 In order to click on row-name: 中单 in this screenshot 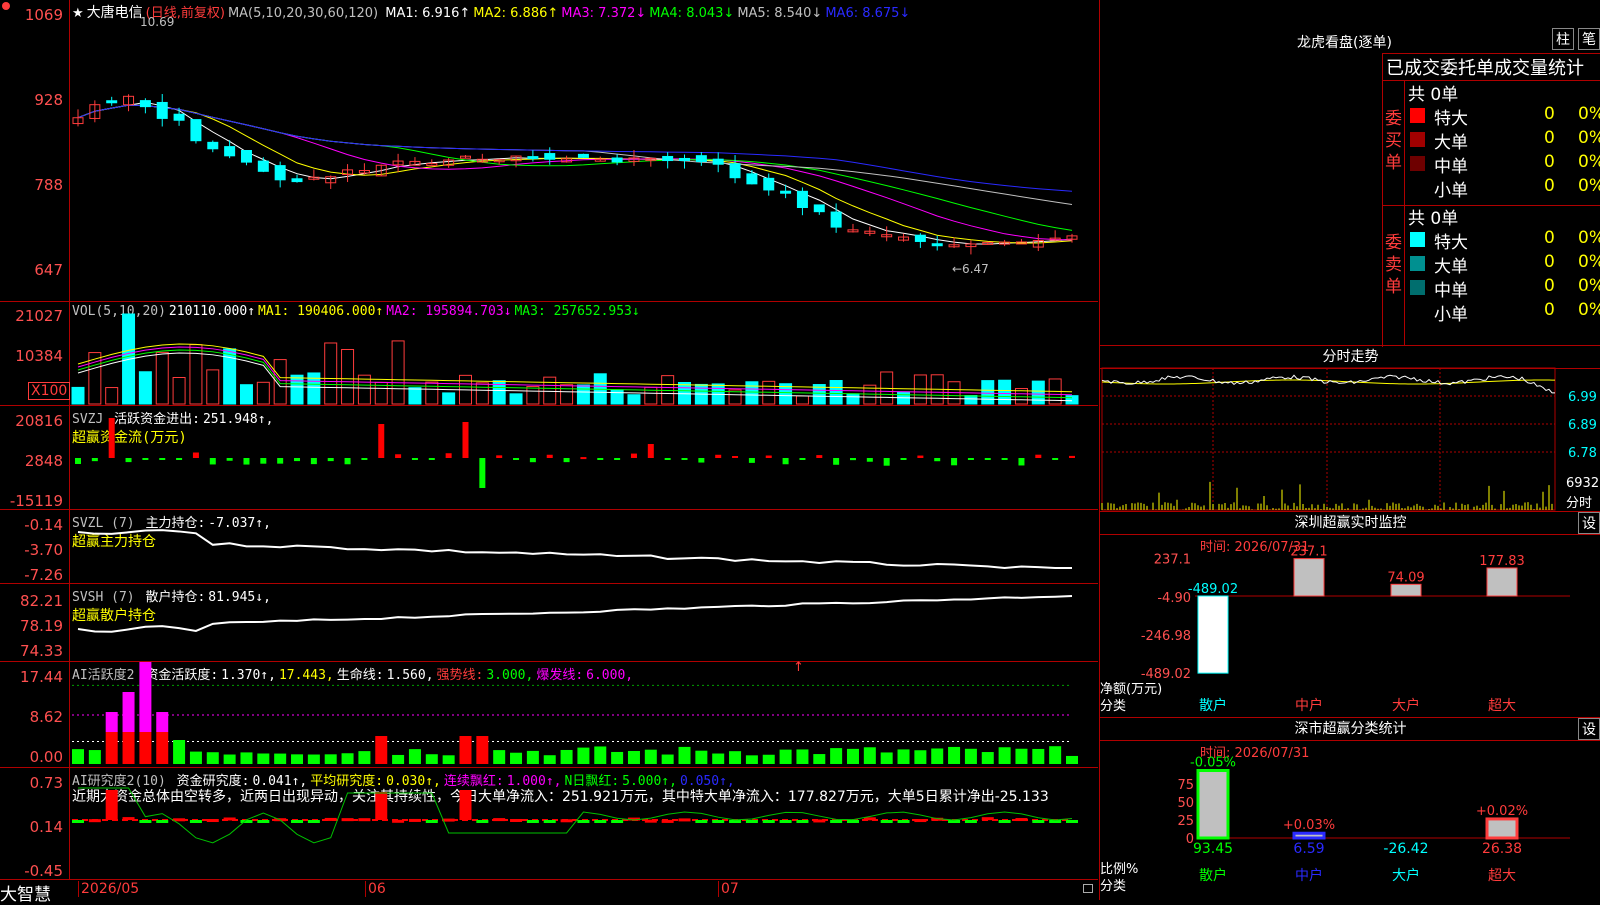, I will do `click(1451, 291)`.